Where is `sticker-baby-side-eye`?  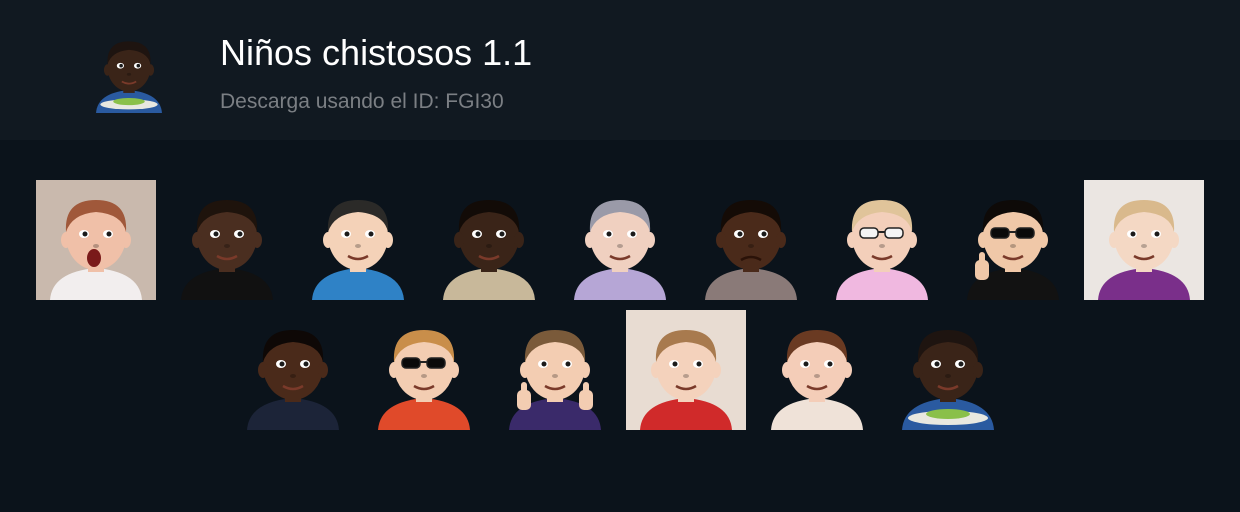 sticker-baby-side-eye is located at coordinates (227, 240).